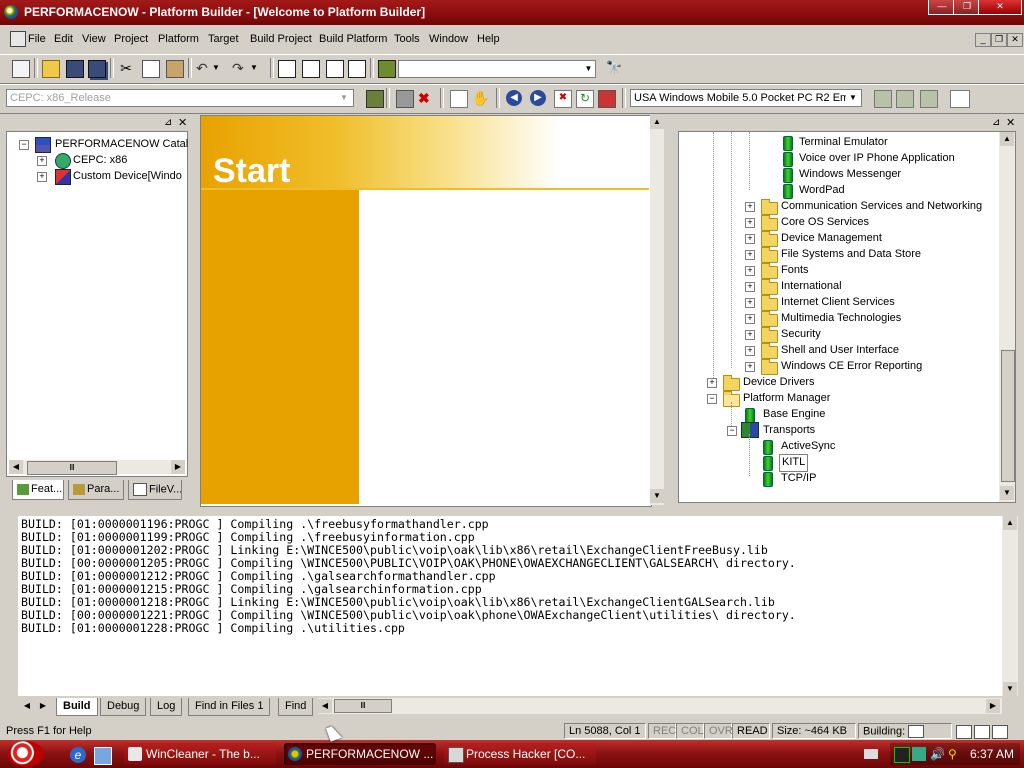 The height and width of the screenshot is (768, 1024). I want to click on window-list-icon, so click(335, 69).